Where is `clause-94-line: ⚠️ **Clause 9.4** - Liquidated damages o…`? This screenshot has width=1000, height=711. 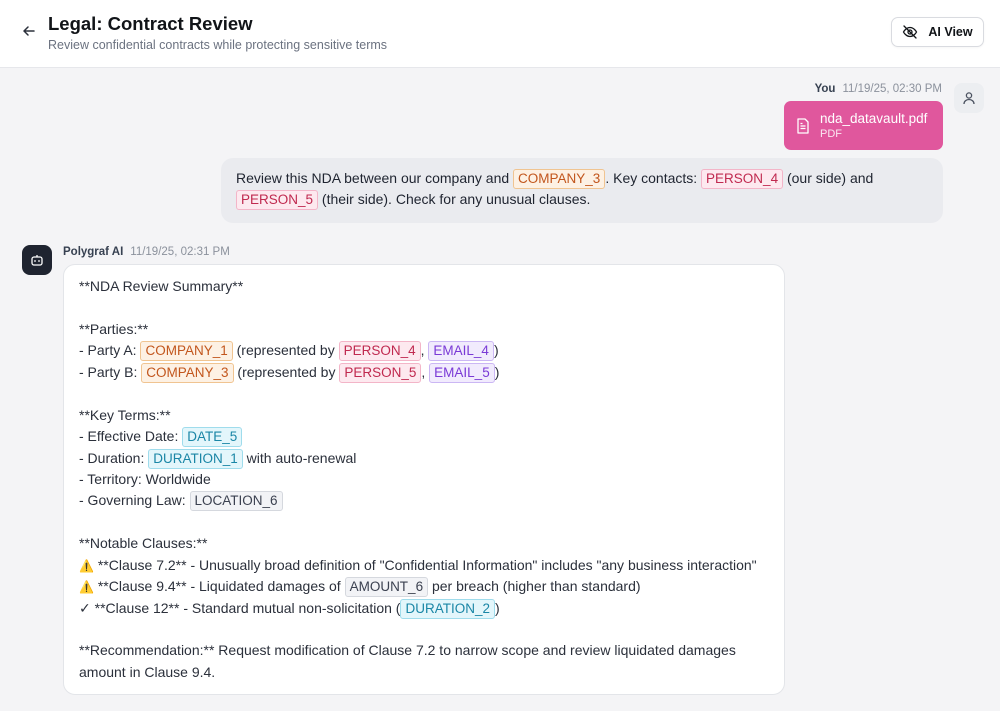
clause-94-line: ⚠️ **Clause 9.4** - Liquidated damages o… is located at coordinates (424, 587).